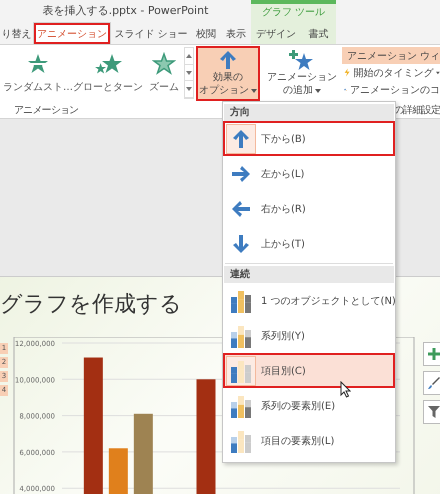  What do you see at coordinates (293, 11) in the screenshot?
I see `tool-group-label: グラフ ツール` at bounding box center [293, 11].